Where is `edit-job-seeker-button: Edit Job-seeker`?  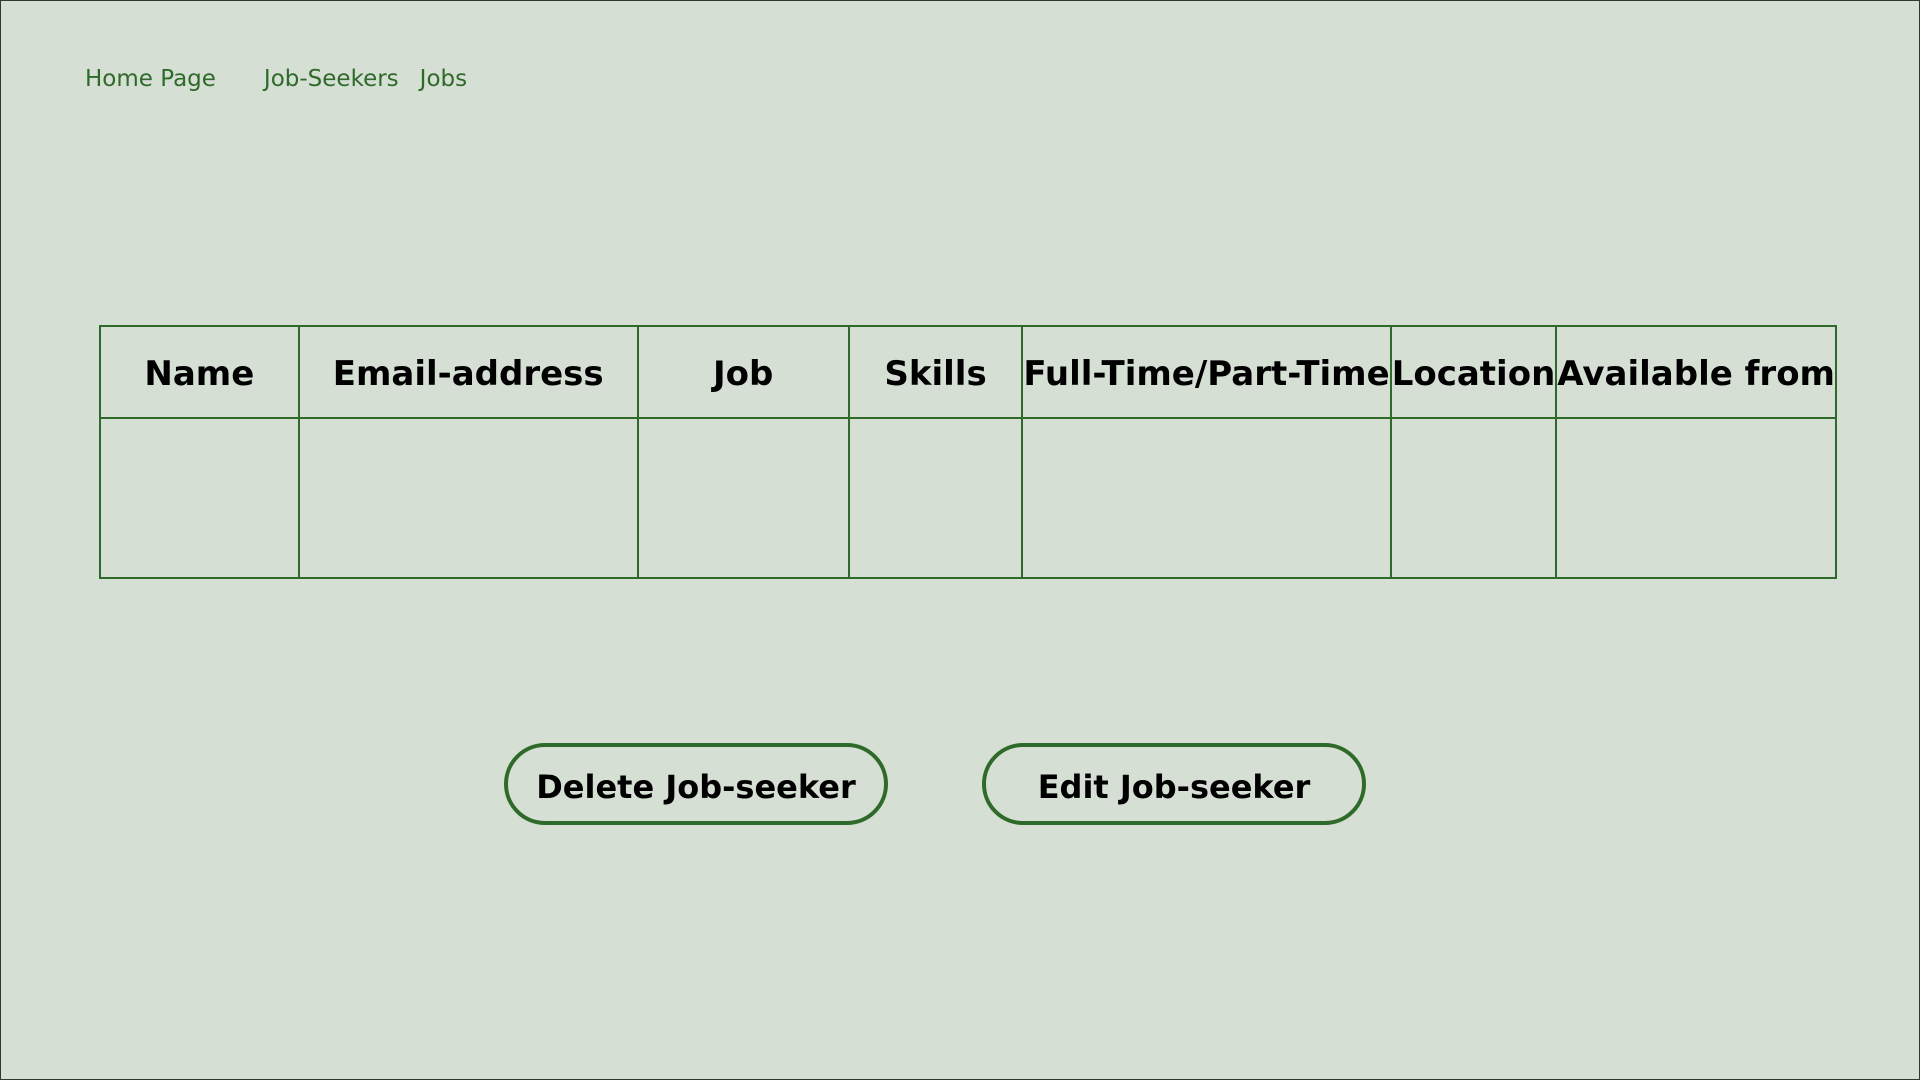 edit-job-seeker-button: Edit Job-seeker is located at coordinates (1174, 784).